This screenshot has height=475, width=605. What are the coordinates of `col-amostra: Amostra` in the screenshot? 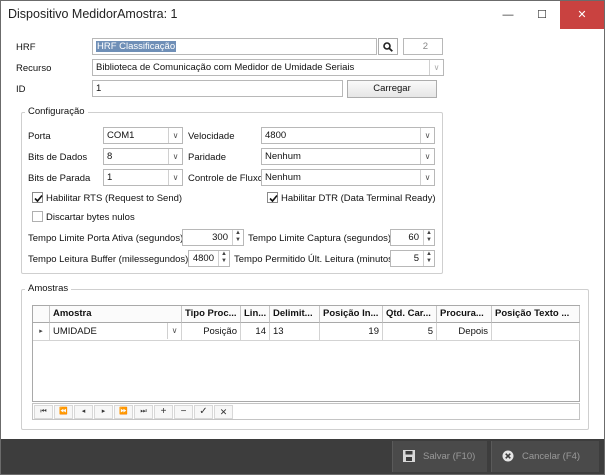 It's located at (116, 314).